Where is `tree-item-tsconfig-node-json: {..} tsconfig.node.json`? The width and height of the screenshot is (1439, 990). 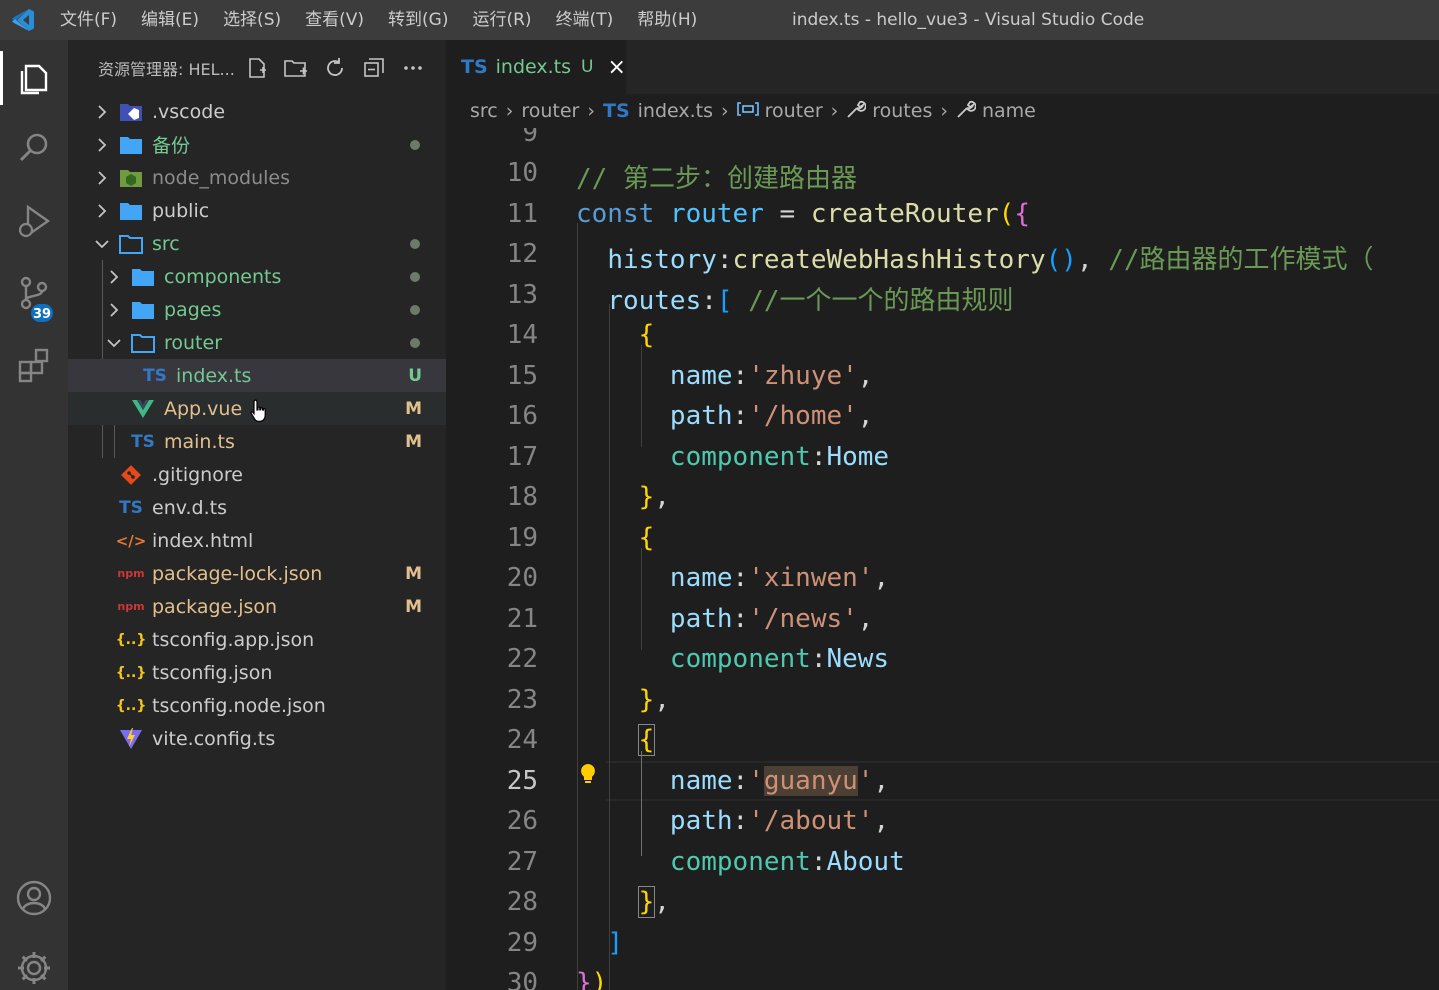
tree-item-tsconfig-node-json: {..} tsconfig.node.json is located at coordinates (257, 705).